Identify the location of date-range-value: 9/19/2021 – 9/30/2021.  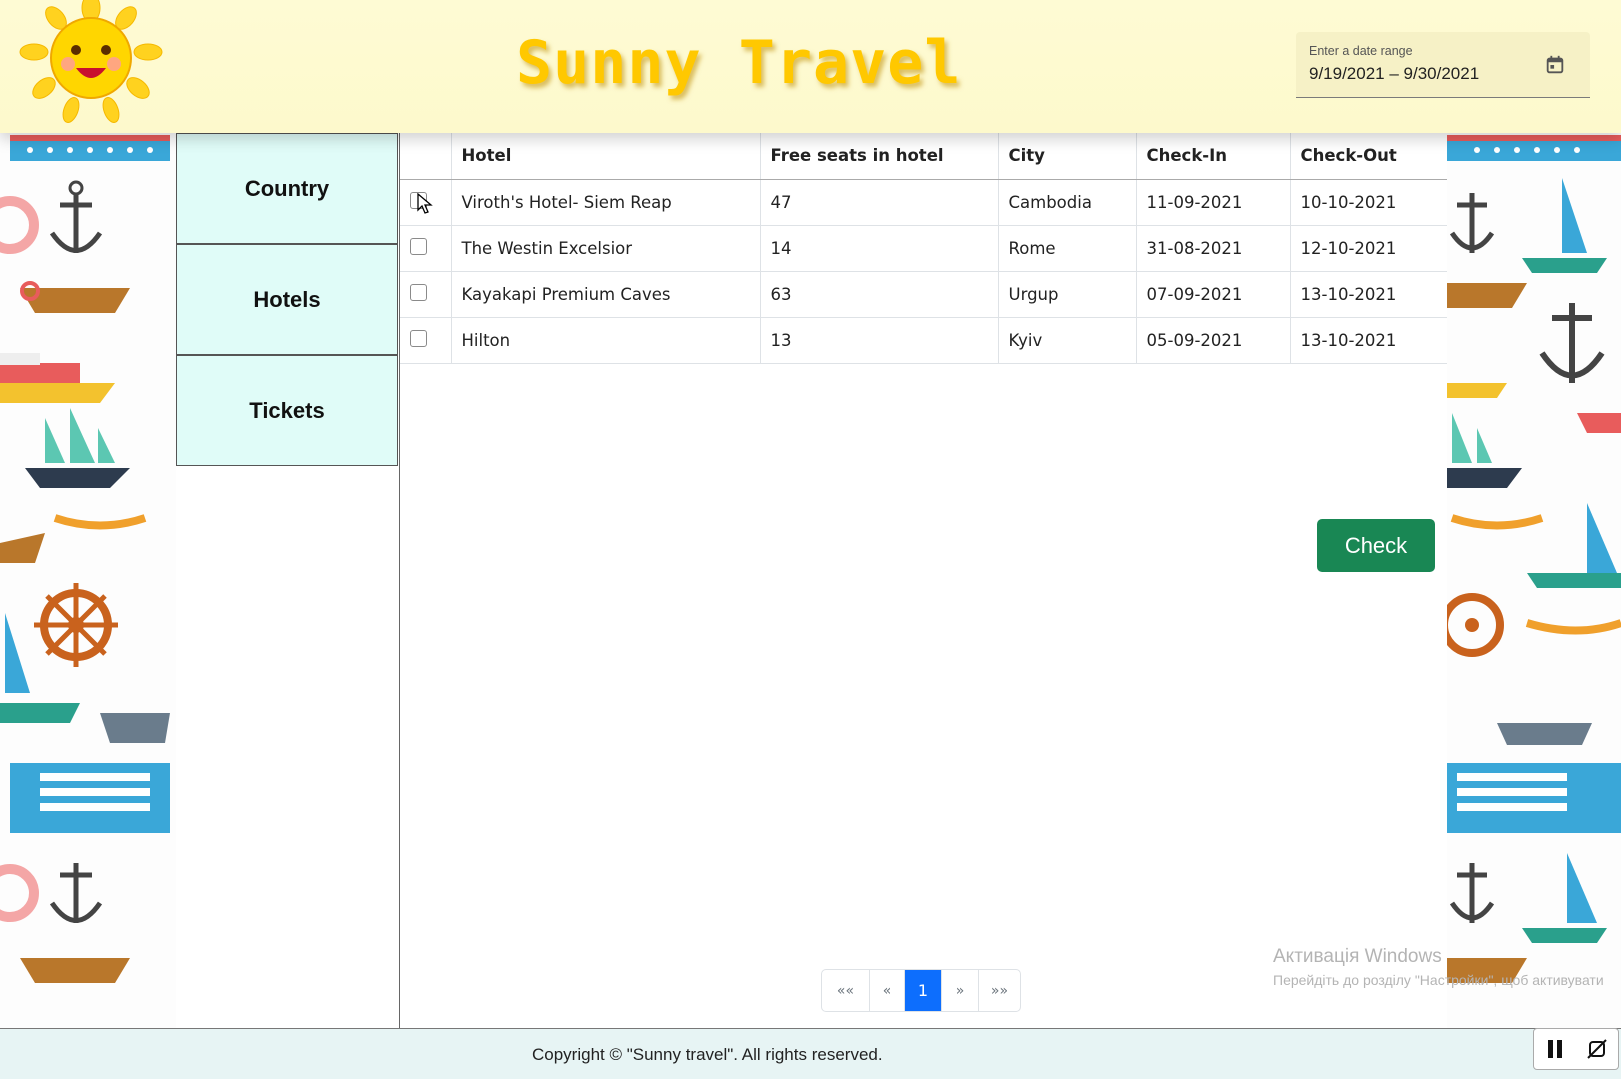
(1394, 74).